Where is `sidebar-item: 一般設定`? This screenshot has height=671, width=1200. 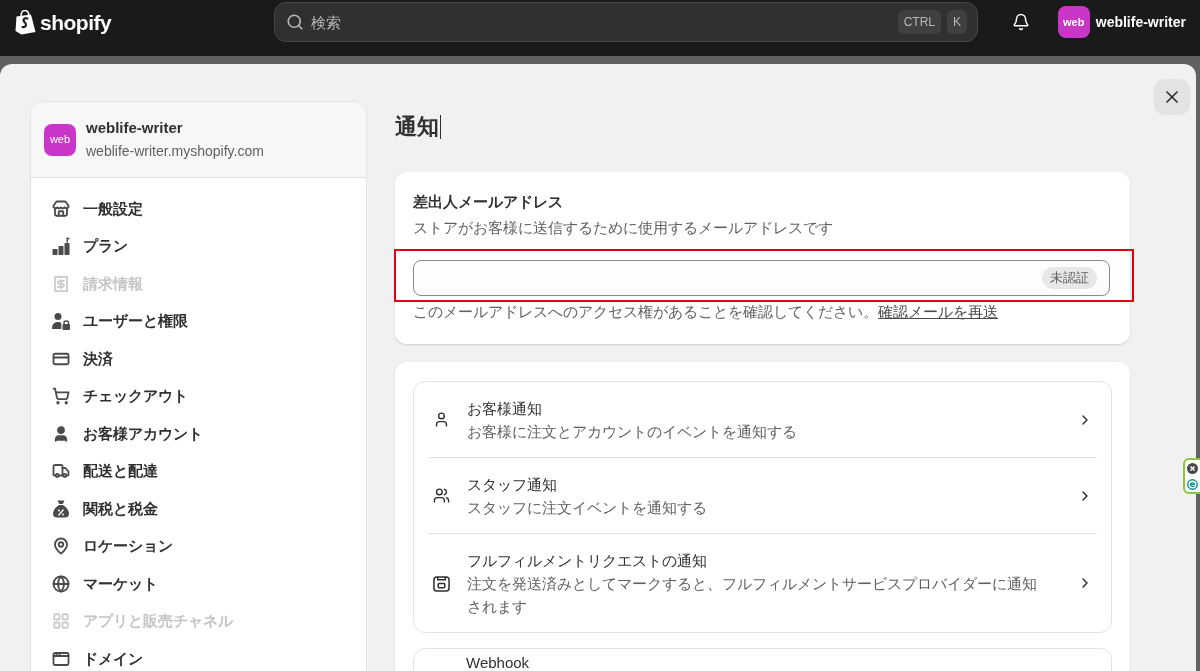 sidebar-item: 一般設定 is located at coordinates (209, 209).